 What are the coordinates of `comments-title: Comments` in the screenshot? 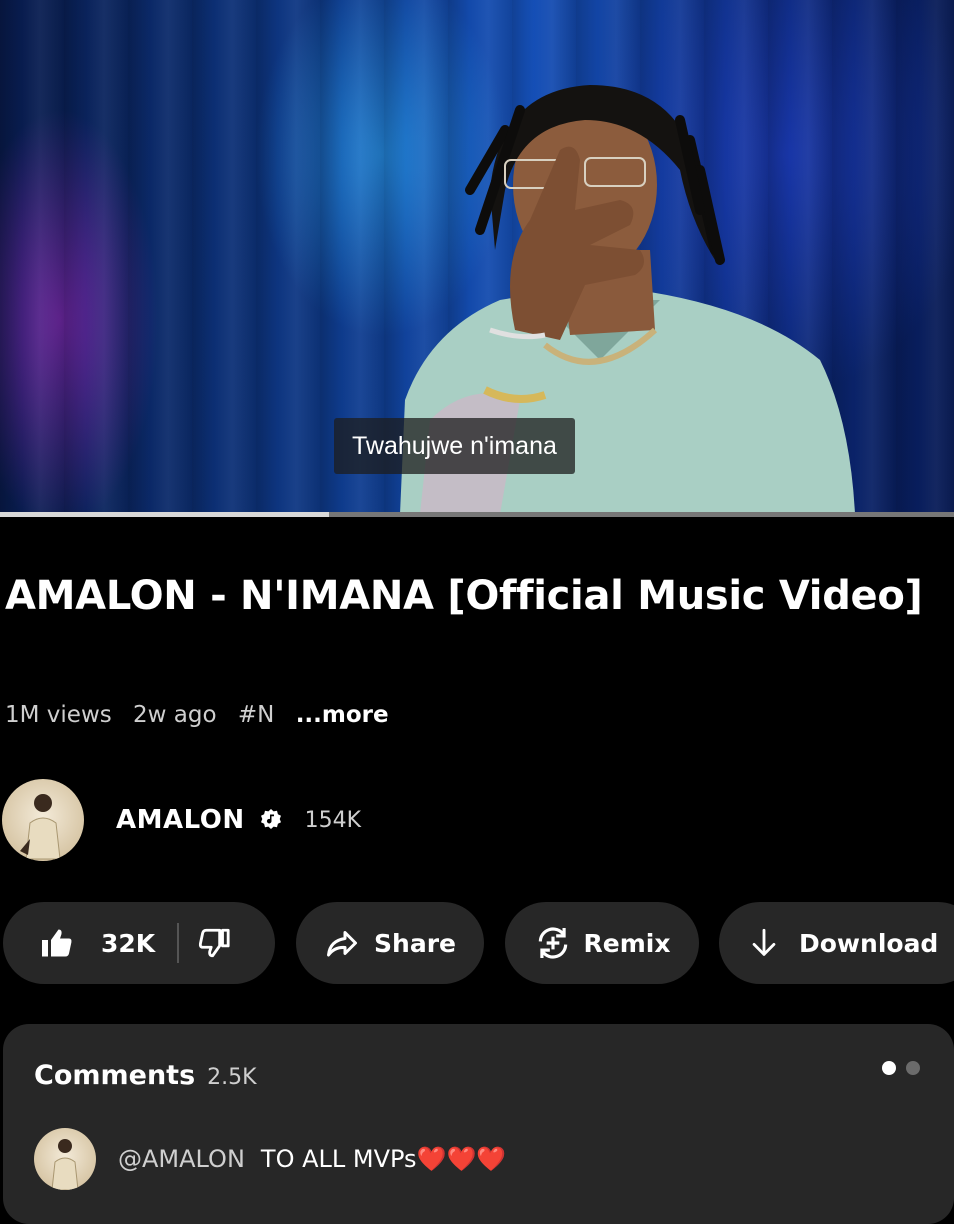 It's located at (115, 1075).